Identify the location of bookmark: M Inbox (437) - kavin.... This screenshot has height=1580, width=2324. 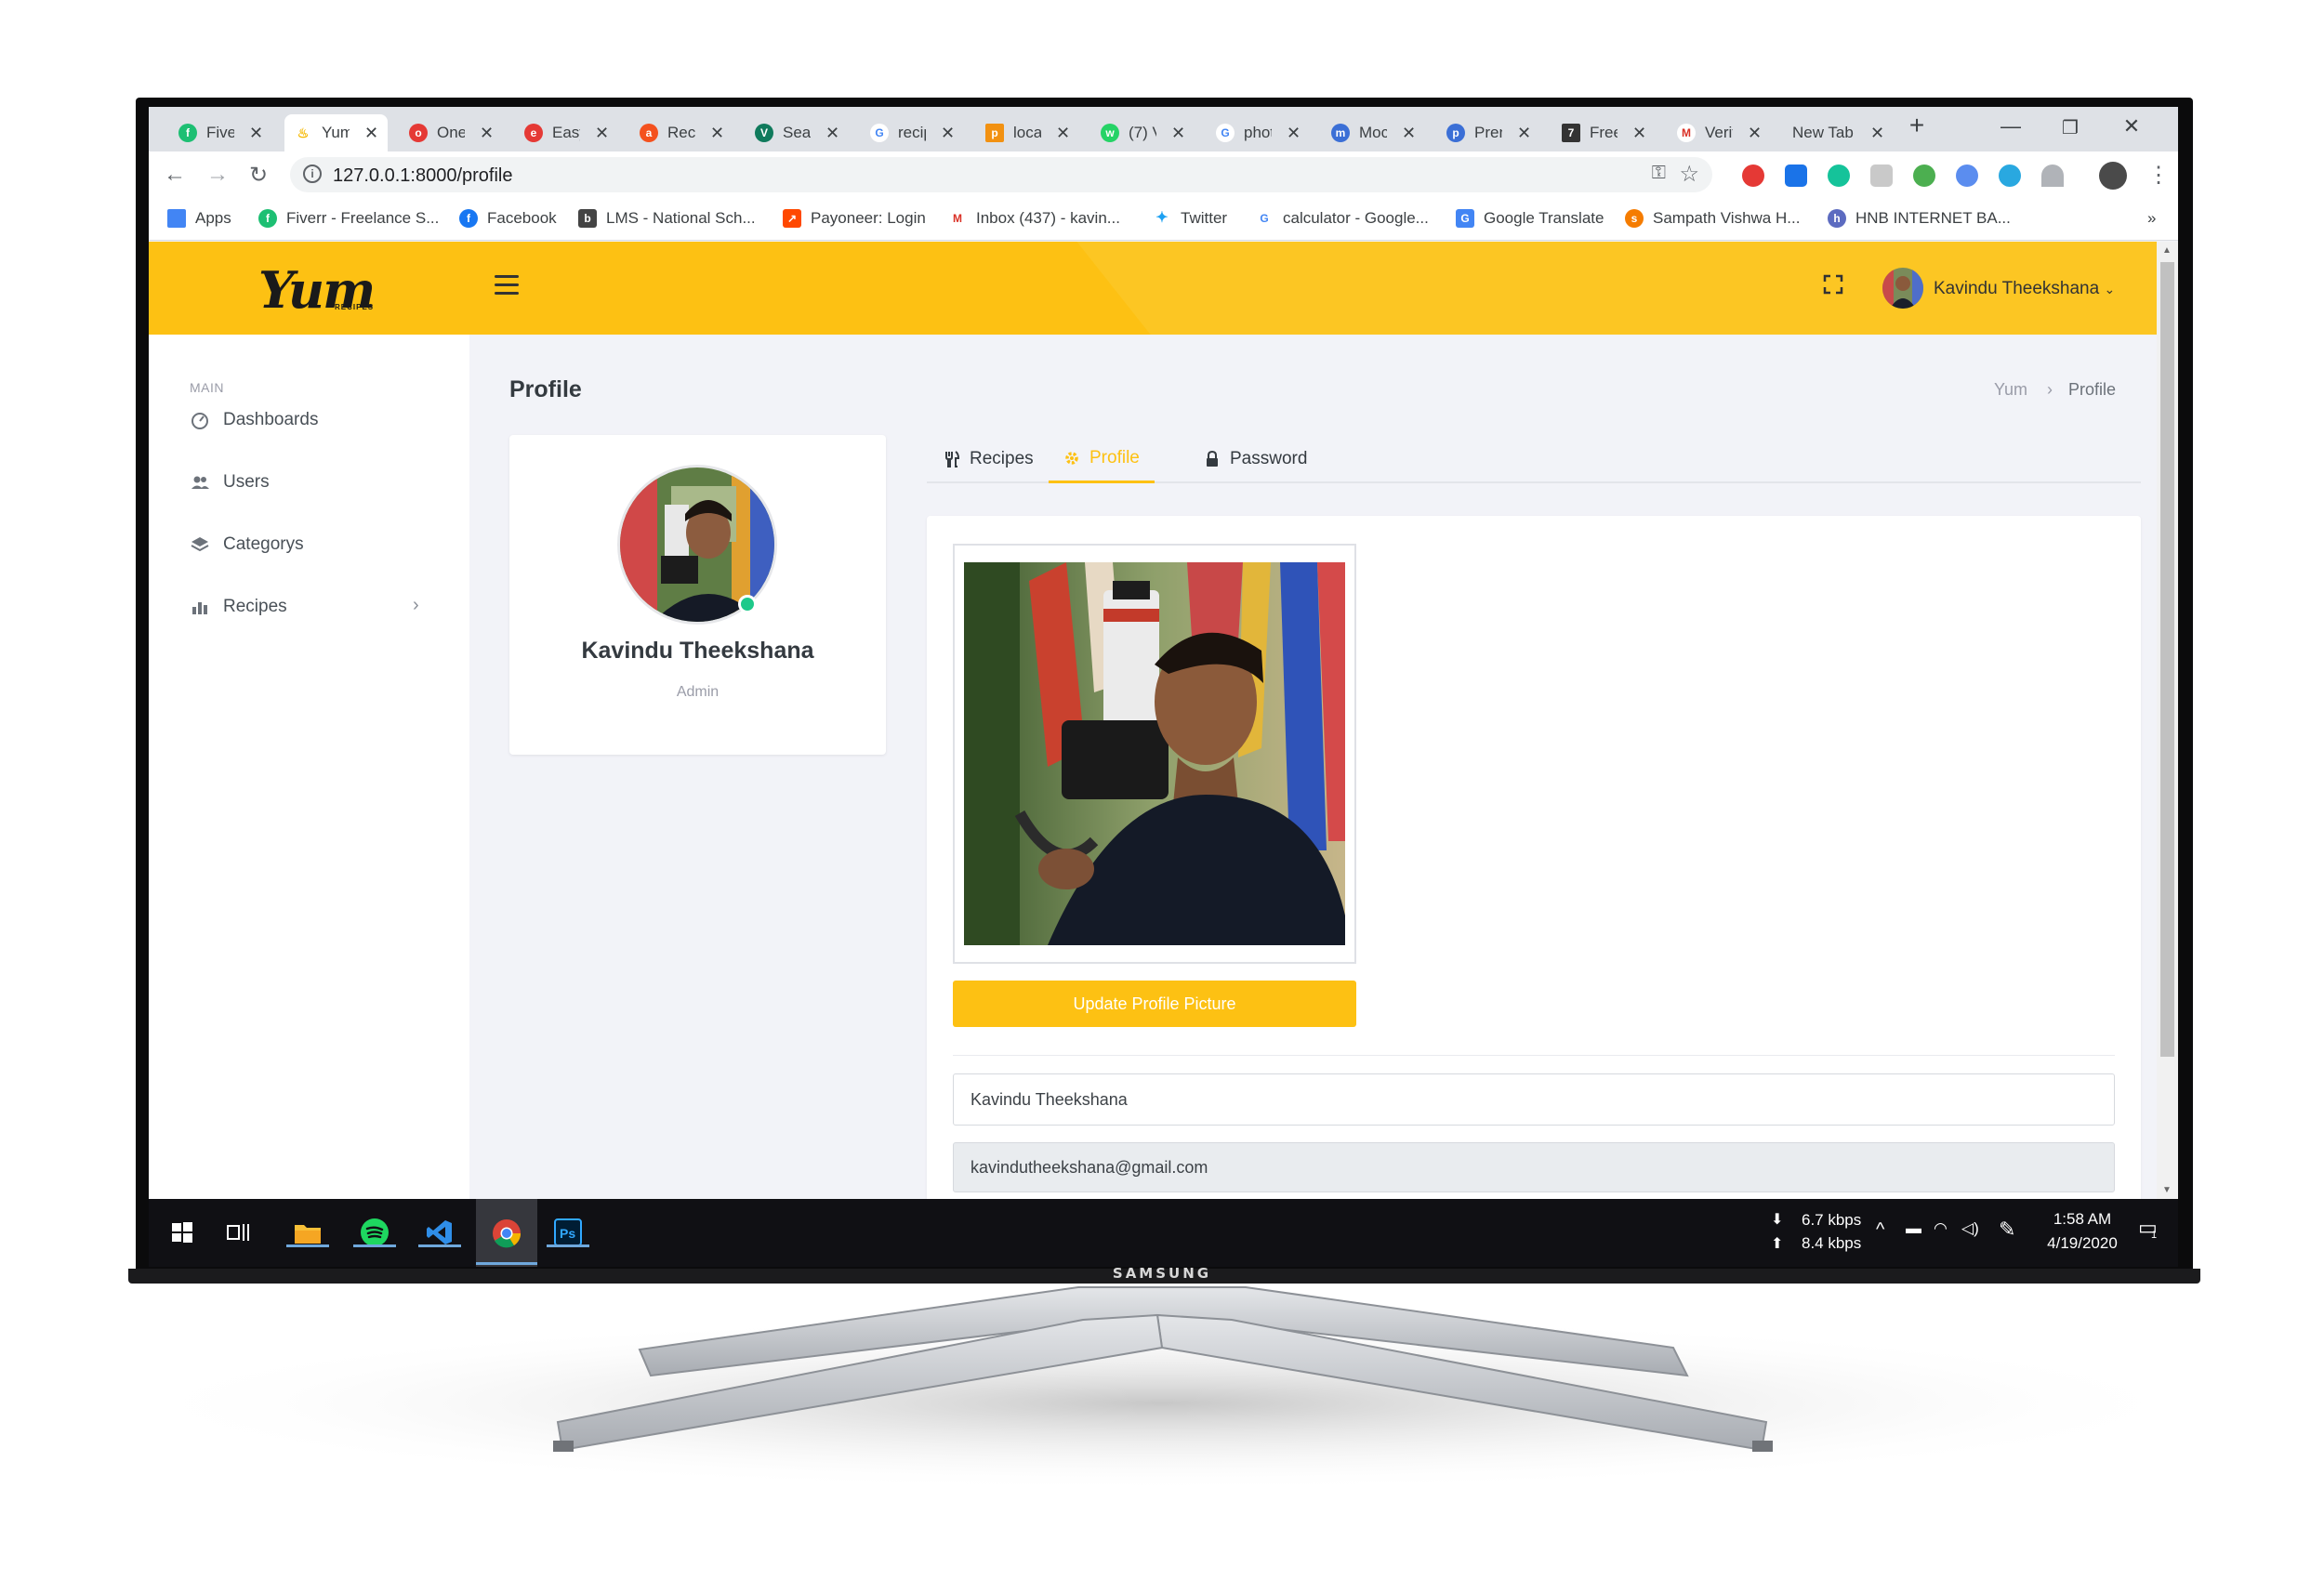
(1034, 218).